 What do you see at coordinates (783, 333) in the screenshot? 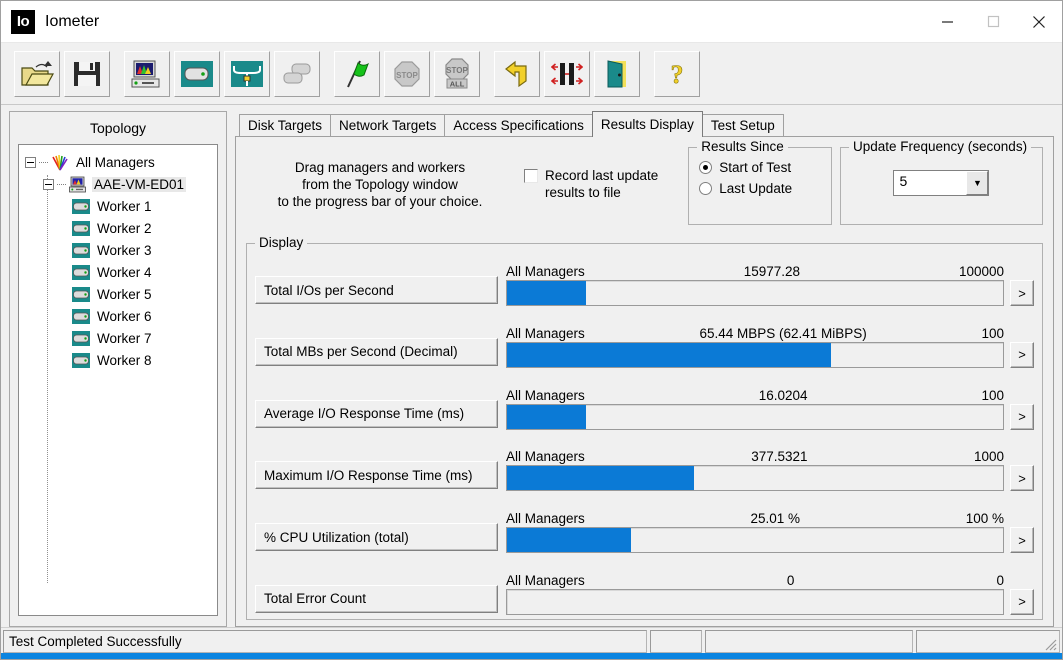
I see `metric-value: 65.44 MBPS (62.41 MiBPS)` at bounding box center [783, 333].